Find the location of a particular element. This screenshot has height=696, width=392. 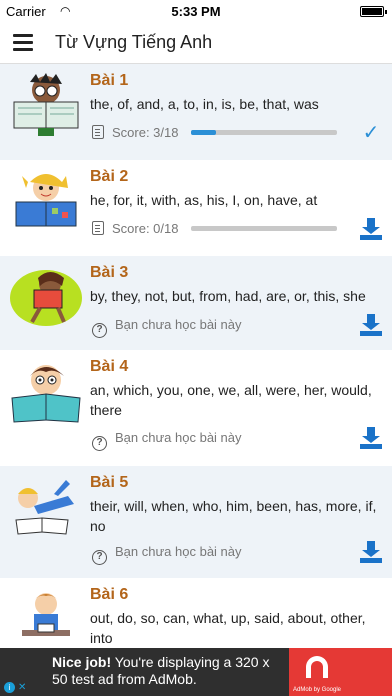

admob-logo-icon is located at coordinates (317, 667).